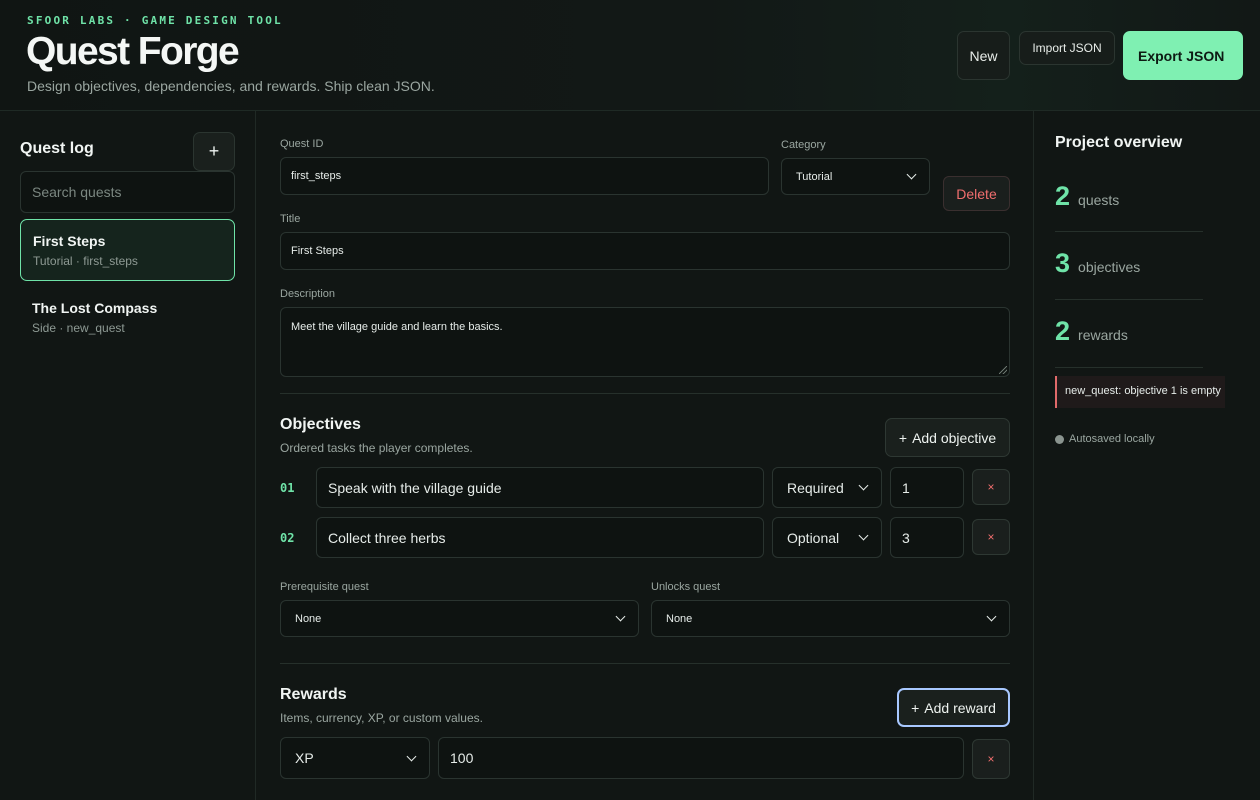 This screenshot has height=800, width=1260. What do you see at coordinates (1129, 331) in the screenshot?
I see `stat-rewards: 2 rewards` at bounding box center [1129, 331].